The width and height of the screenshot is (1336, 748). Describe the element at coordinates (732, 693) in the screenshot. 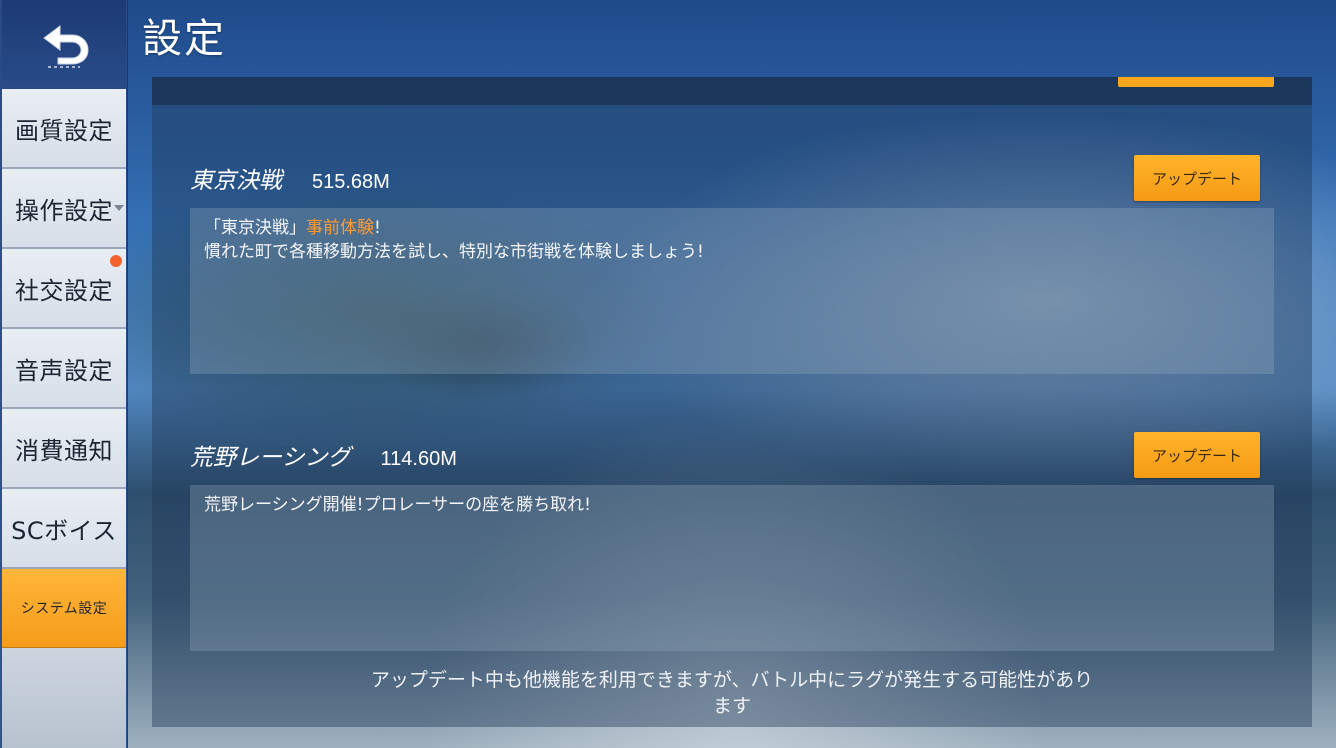

I see `footer-note: アップデート中も他機能を利用できますが、バトル中にラグが発生する可能性があります` at that location.